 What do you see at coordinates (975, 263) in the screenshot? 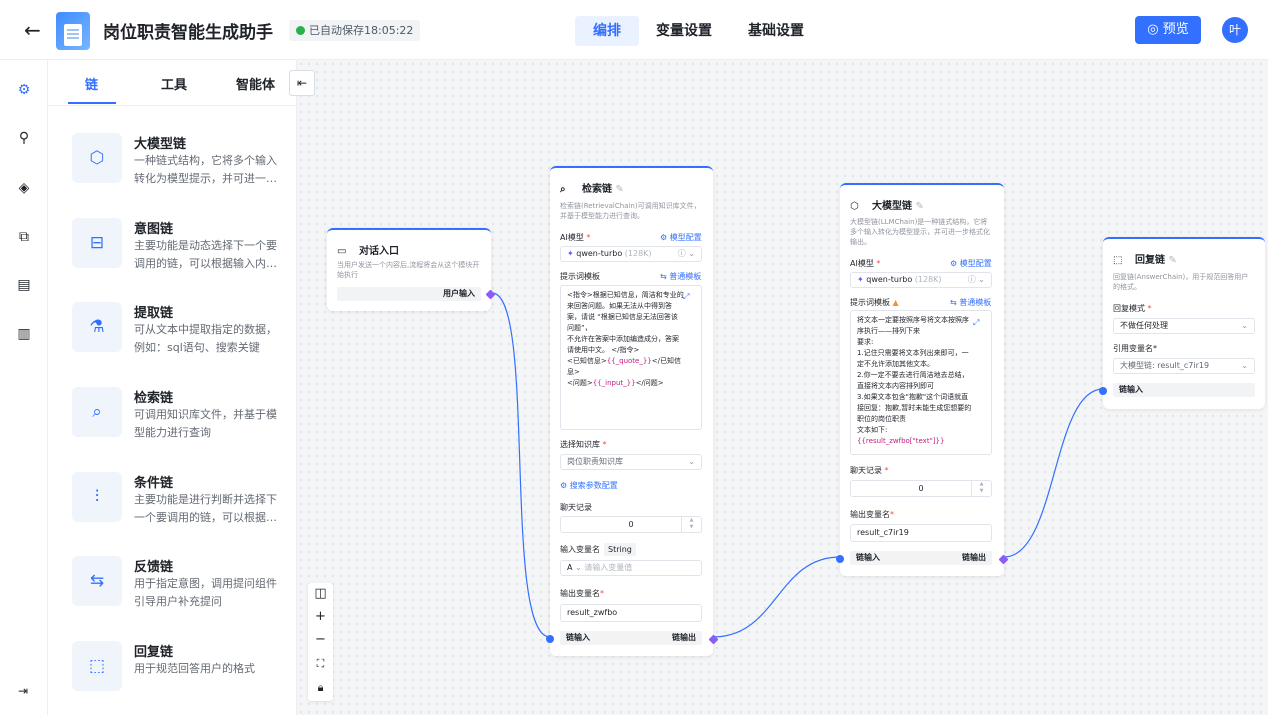
I see `link-text: 模型配置` at bounding box center [975, 263].